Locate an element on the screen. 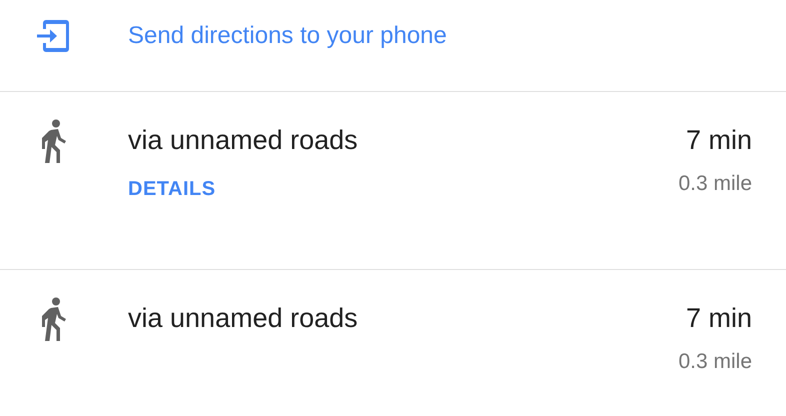 This screenshot has height=416, width=786. send-directions-link: Send directions to your phone is located at coordinates (287, 36).